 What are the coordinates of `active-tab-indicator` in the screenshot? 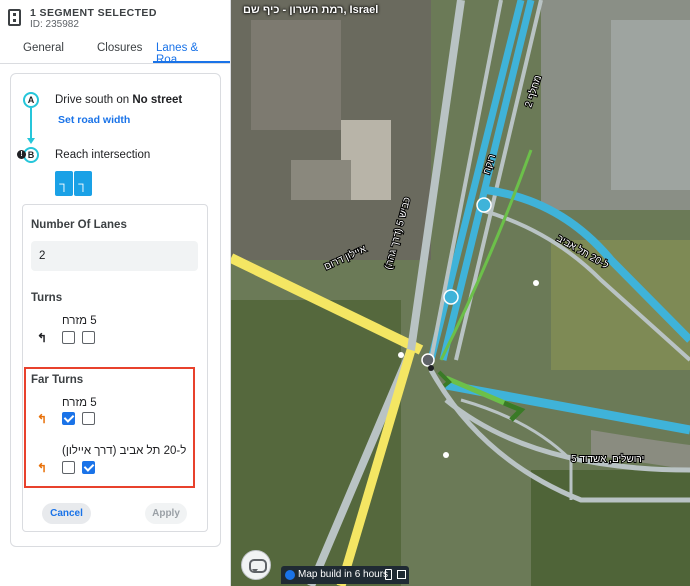 It's located at (191, 62).